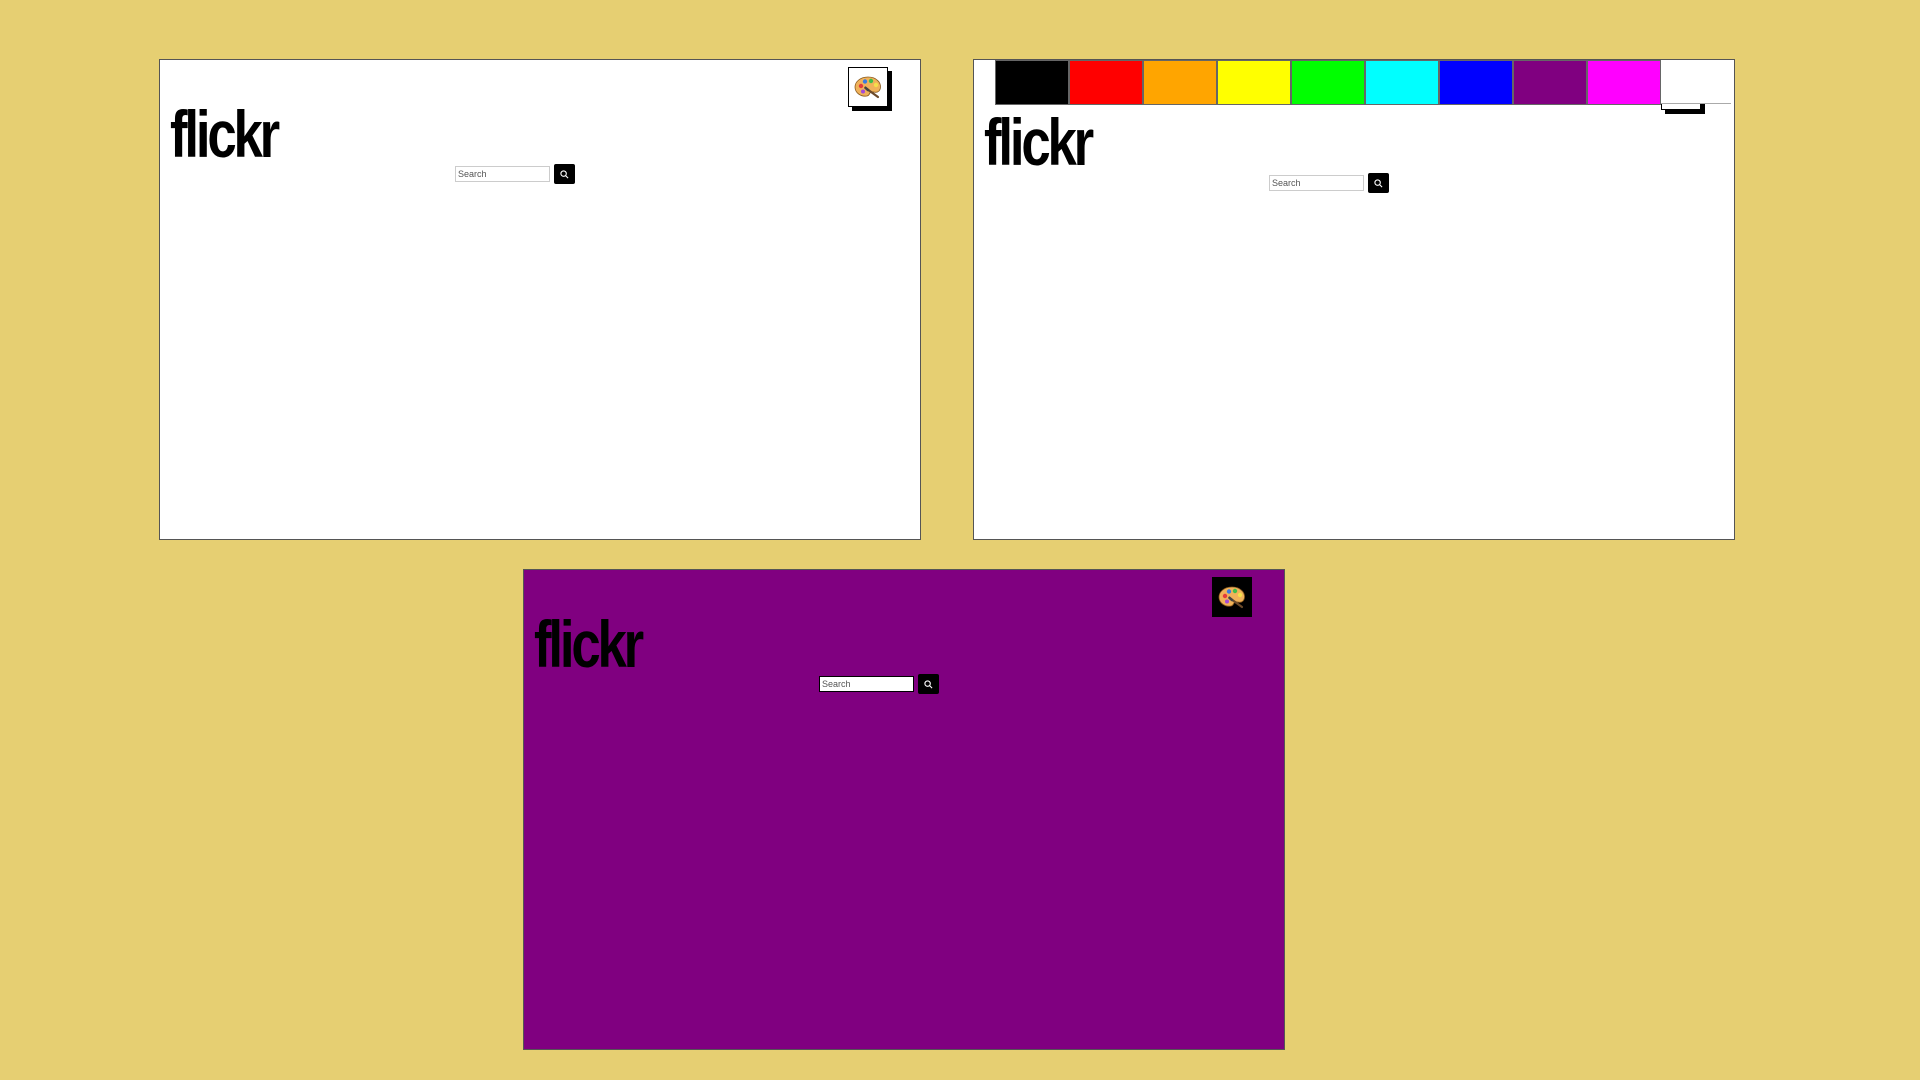 Image resolution: width=1920 pixels, height=1080 pixels. I want to click on color-swatch-strip-end, so click(1696, 82).